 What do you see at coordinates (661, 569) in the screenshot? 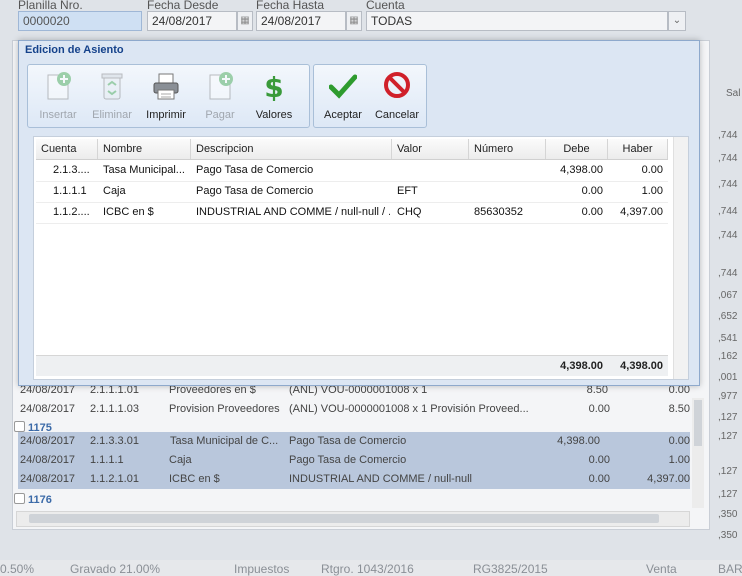
I see `status-item: Venta` at bounding box center [661, 569].